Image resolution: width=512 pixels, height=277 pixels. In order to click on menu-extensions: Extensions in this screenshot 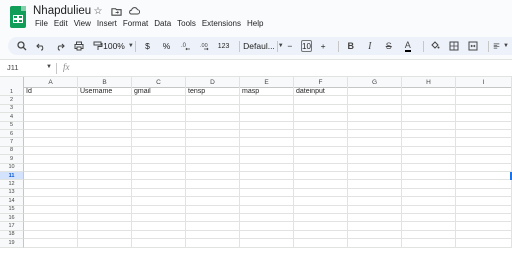, I will do `click(221, 23)`.